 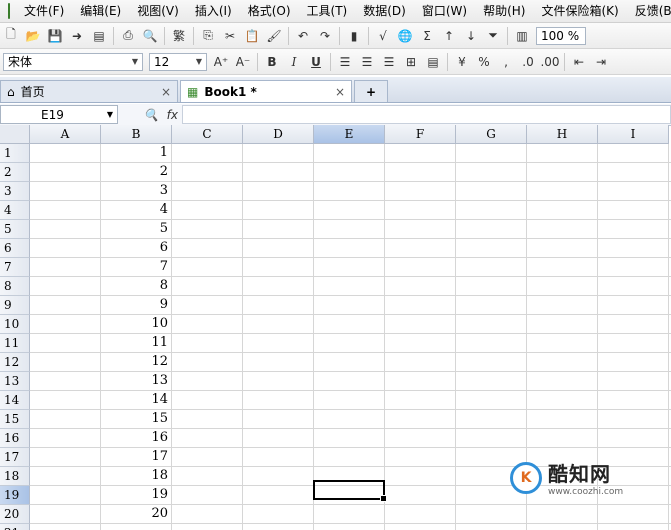 I want to click on column-header-c: C, so click(x=207, y=134).